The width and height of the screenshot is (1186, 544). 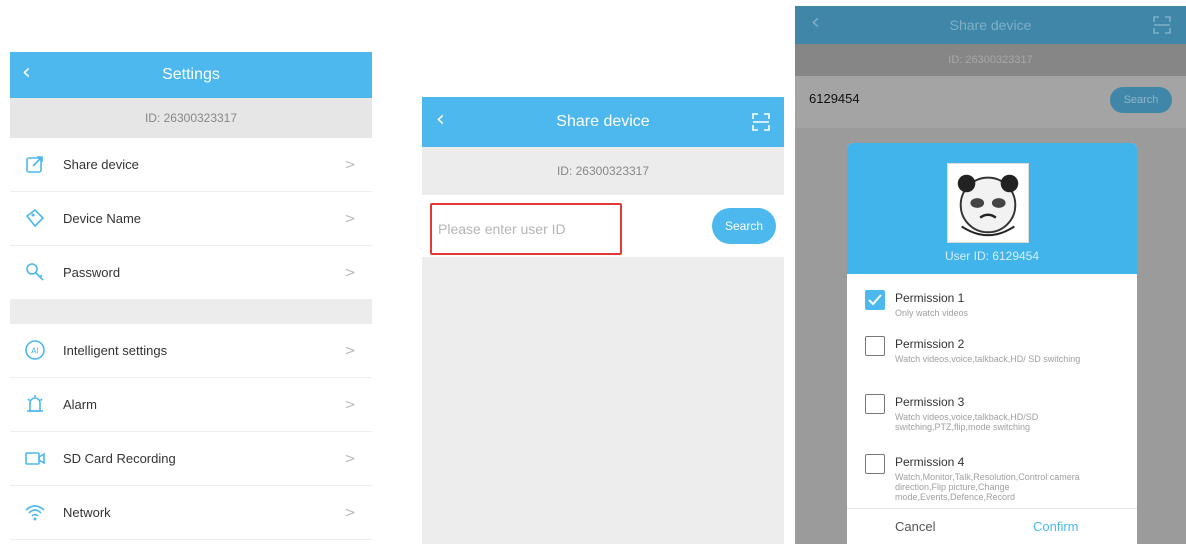 What do you see at coordinates (80, 404) in the screenshot?
I see `settings-item-label: Alarm` at bounding box center [80, 404].